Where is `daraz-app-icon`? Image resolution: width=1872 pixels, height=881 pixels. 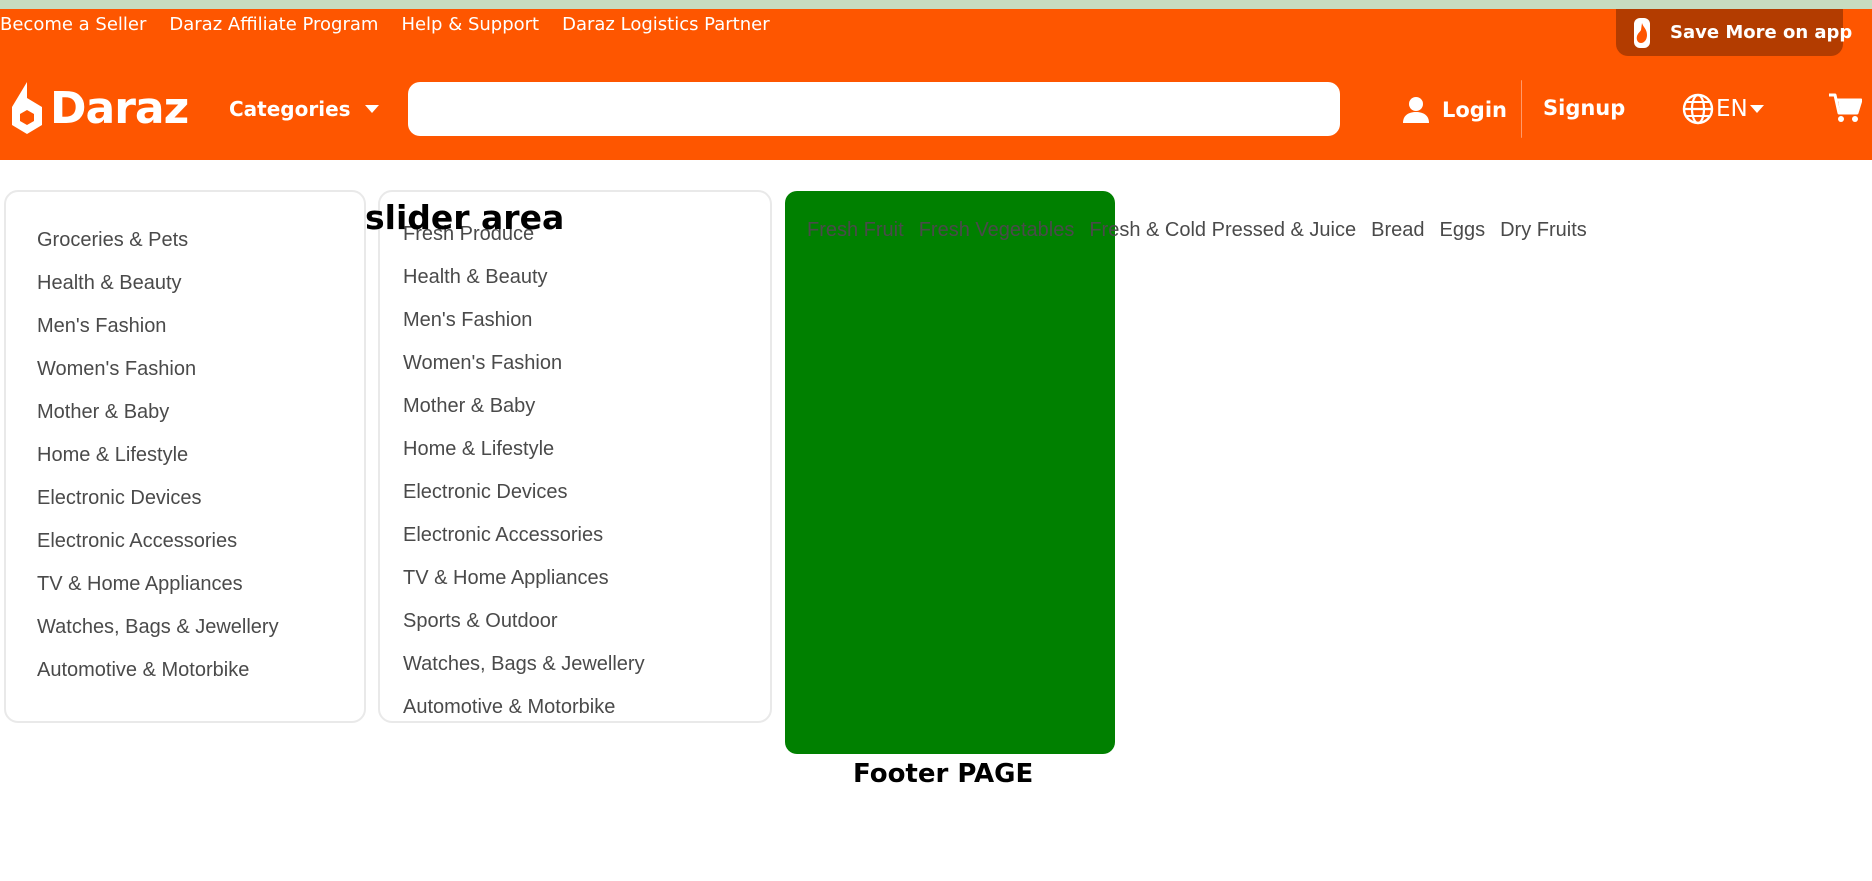 daraz-app-icon is located at coordinates (1642, 32).